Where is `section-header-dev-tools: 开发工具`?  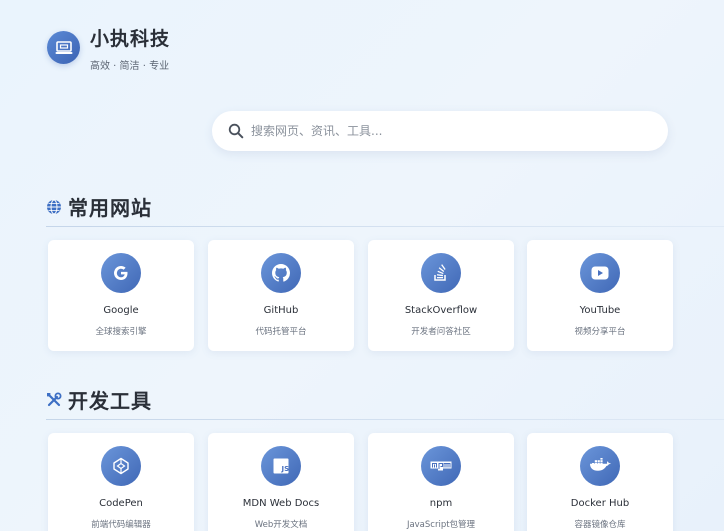 section-header-dev-tools: 开发工具 is located at coordinates (99, 399).